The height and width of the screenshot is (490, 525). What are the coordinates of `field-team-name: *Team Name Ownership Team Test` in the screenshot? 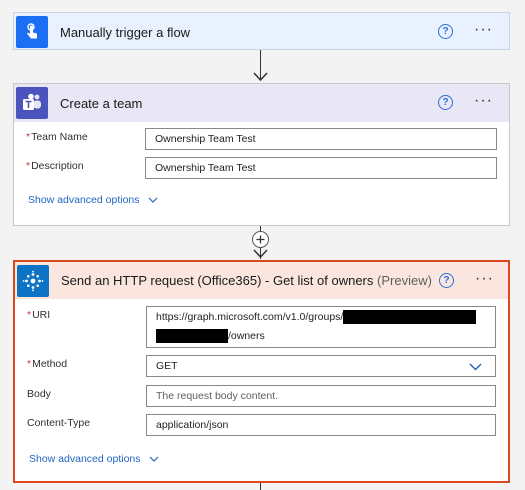 It's located at (261, 139).